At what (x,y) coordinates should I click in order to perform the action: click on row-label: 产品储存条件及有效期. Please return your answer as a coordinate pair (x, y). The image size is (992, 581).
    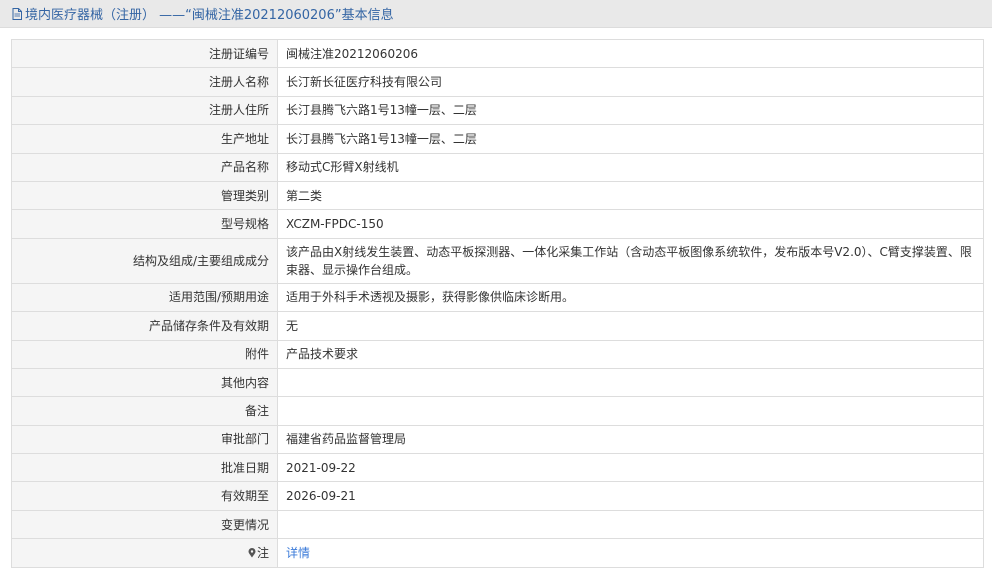
    Looking at the image, I should click on (144, 326).